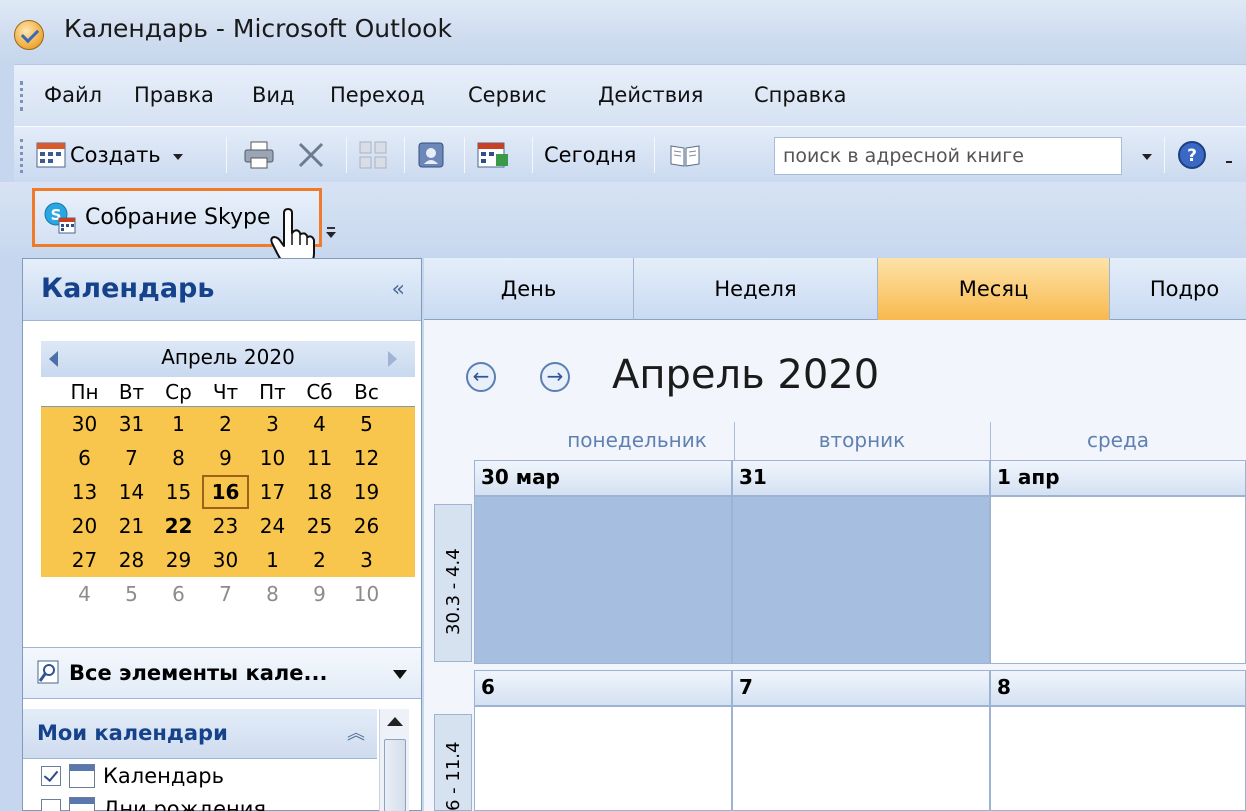 Image resolution: width=1246 pixels, height=811 pixels. What do you see at coordinates (756, 289) in the screenshot?
I see `tab-week: Неделя` at bounding box center [756, 289].